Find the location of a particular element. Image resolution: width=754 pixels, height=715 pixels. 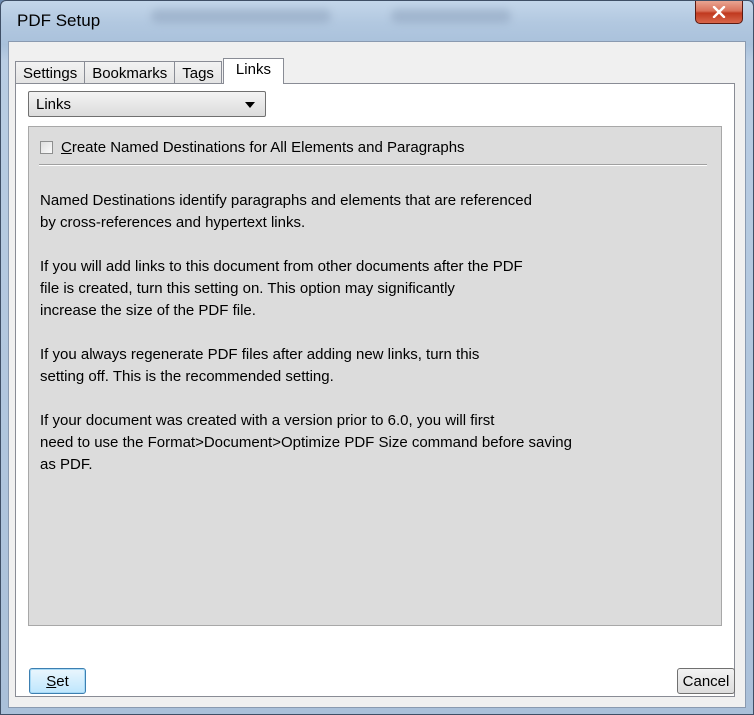

close-icon is located at coordinates (719, 12).